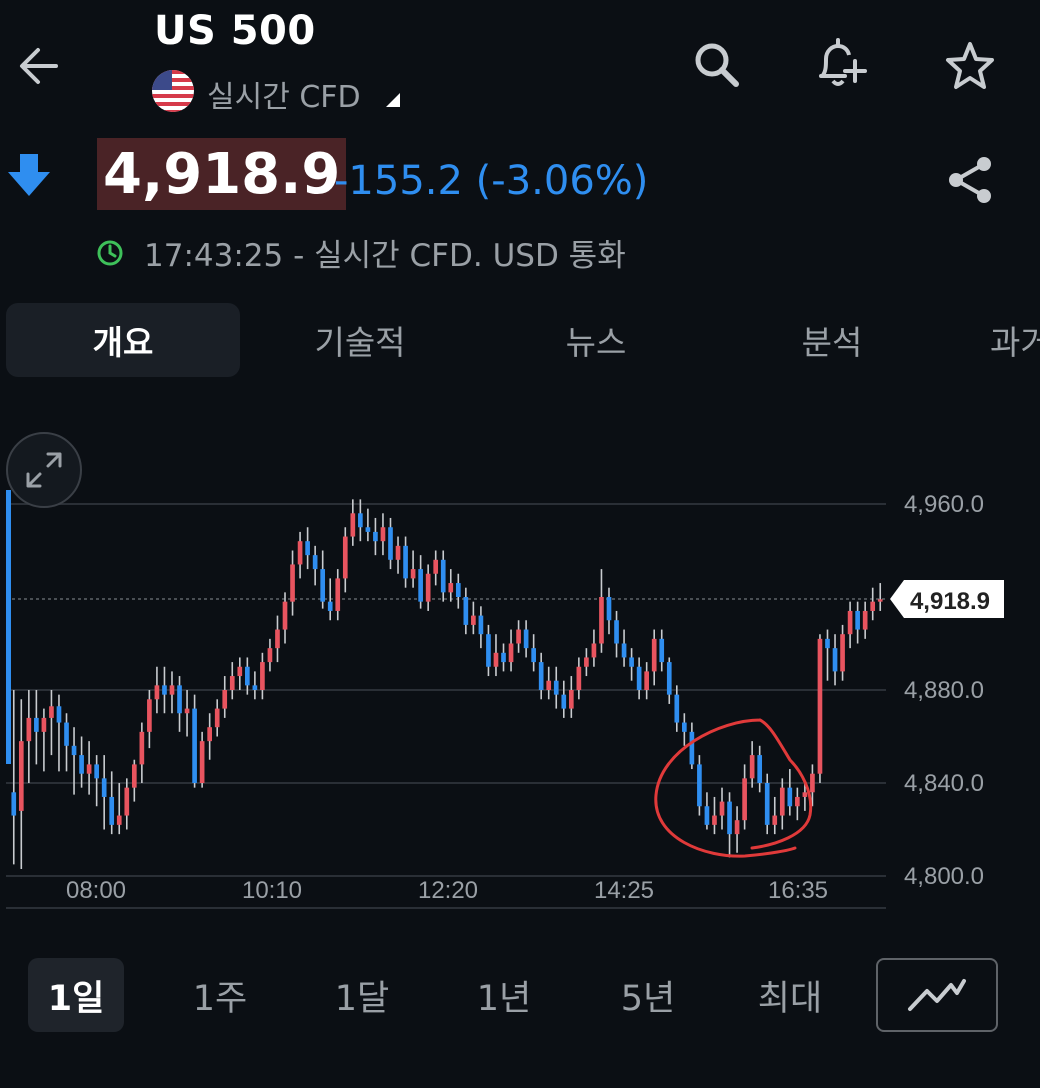 The height and width of the screenshot is (1088, 1040). What do you see at coordinates (1015, 340) in the screenshot?
I see `tab-history: 과거` at bounding box center [1015, 340].